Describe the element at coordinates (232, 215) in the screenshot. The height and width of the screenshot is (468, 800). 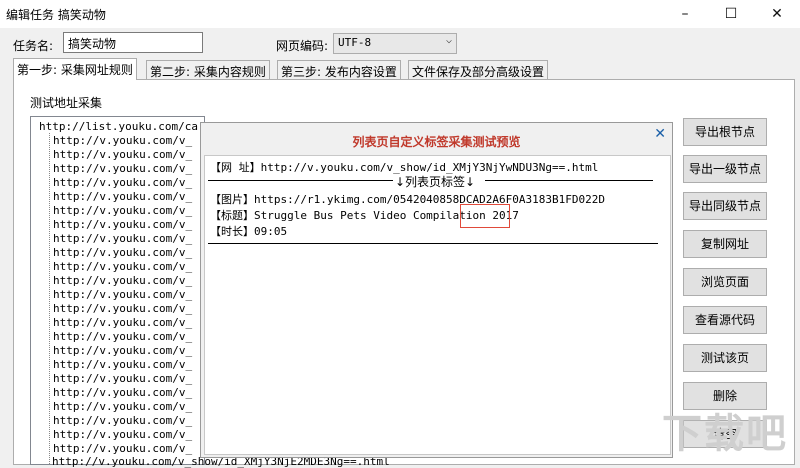
I see `caption-label: 【标题】` at that location.